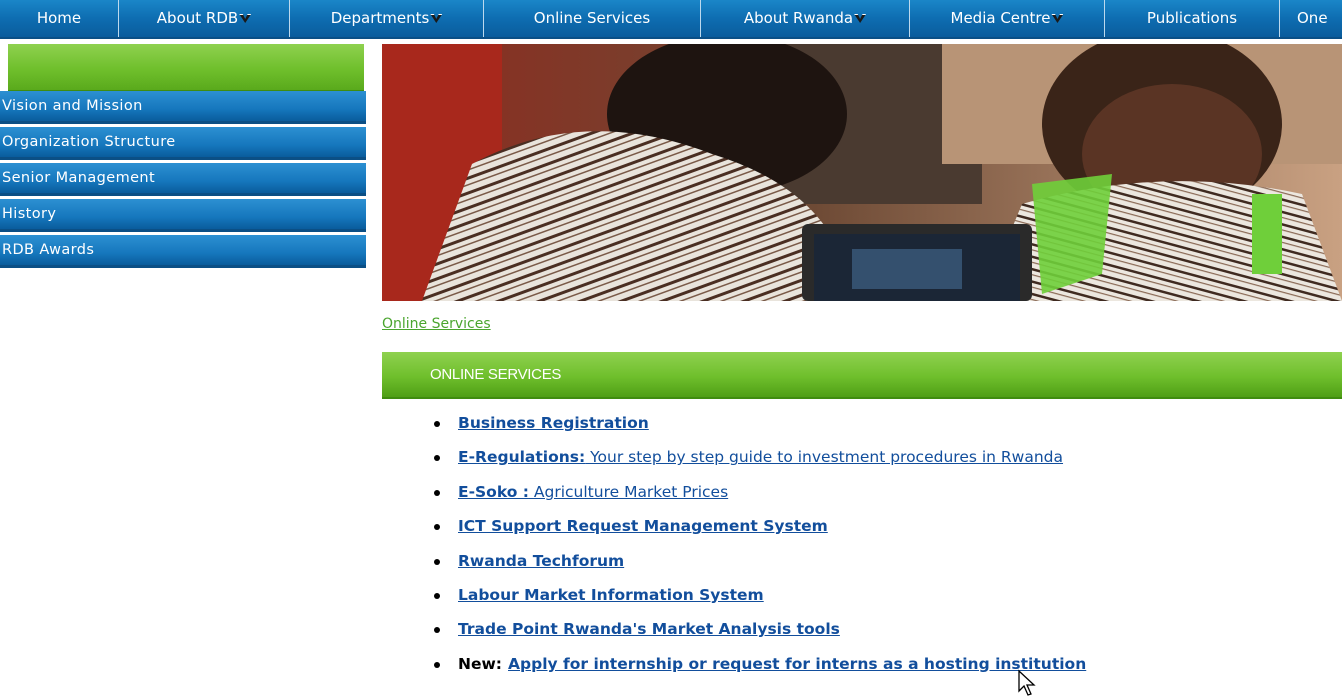  I want to click on nav-about-rdb-label: About RDB, so click(197, 18).